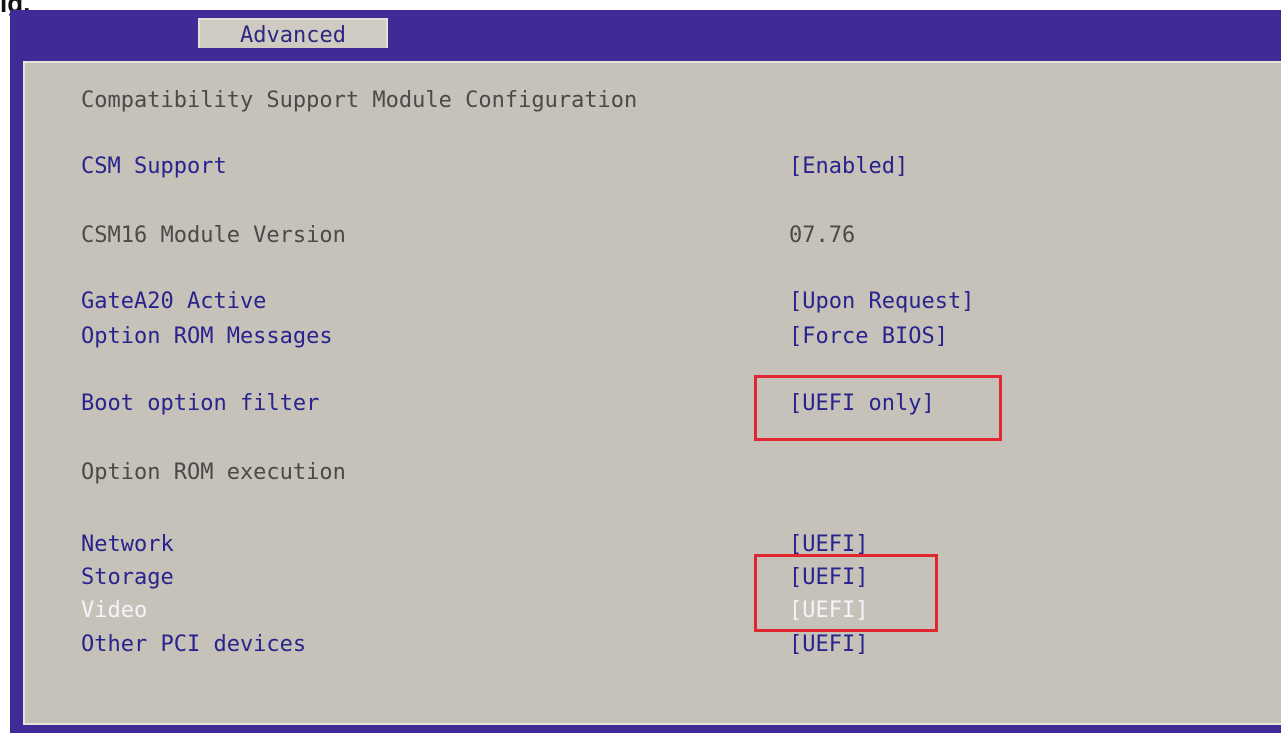  Describe the element at coordinates (645, 30) in the screenshot. I see `menu-bar: Advanced` at that location.